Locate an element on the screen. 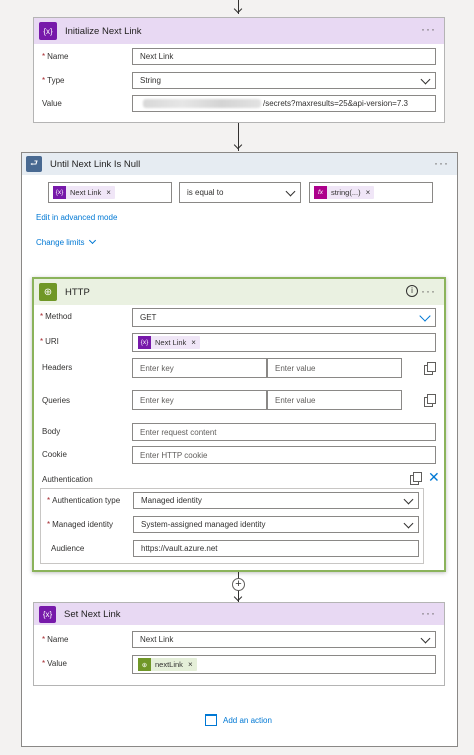  body-label: Body is located at coordinates (51, 431).